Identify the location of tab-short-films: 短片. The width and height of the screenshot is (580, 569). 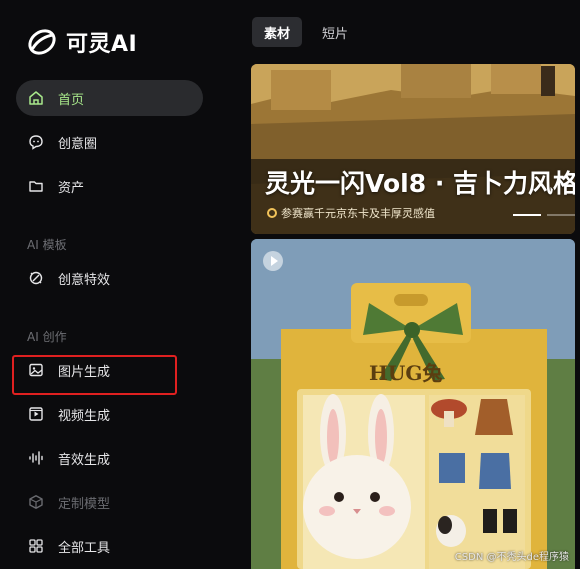
(335, 32).